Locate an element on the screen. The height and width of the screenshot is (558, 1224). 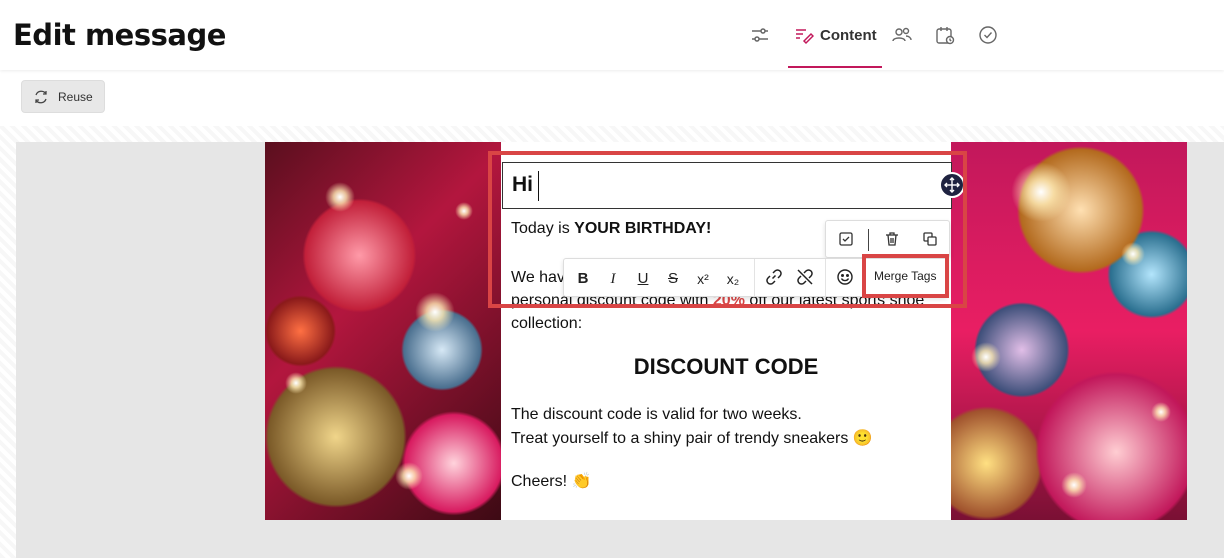
action-toolbar: Reuse is located at coordinates (612, 98).